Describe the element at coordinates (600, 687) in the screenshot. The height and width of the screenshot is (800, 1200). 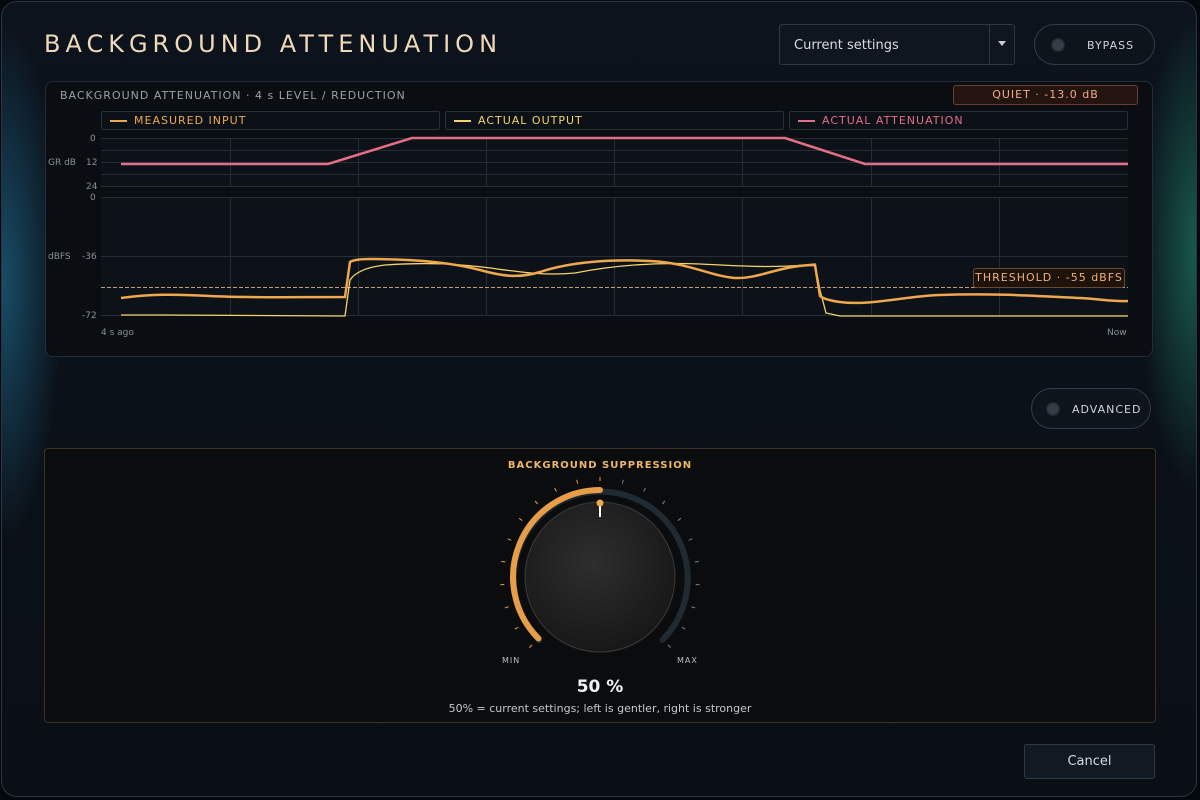
I see `suppression-value: 50 %` at that location.